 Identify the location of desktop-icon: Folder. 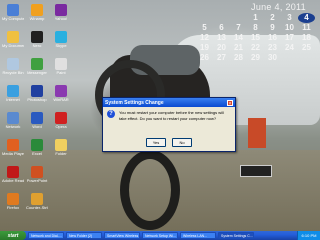
(61, 147).